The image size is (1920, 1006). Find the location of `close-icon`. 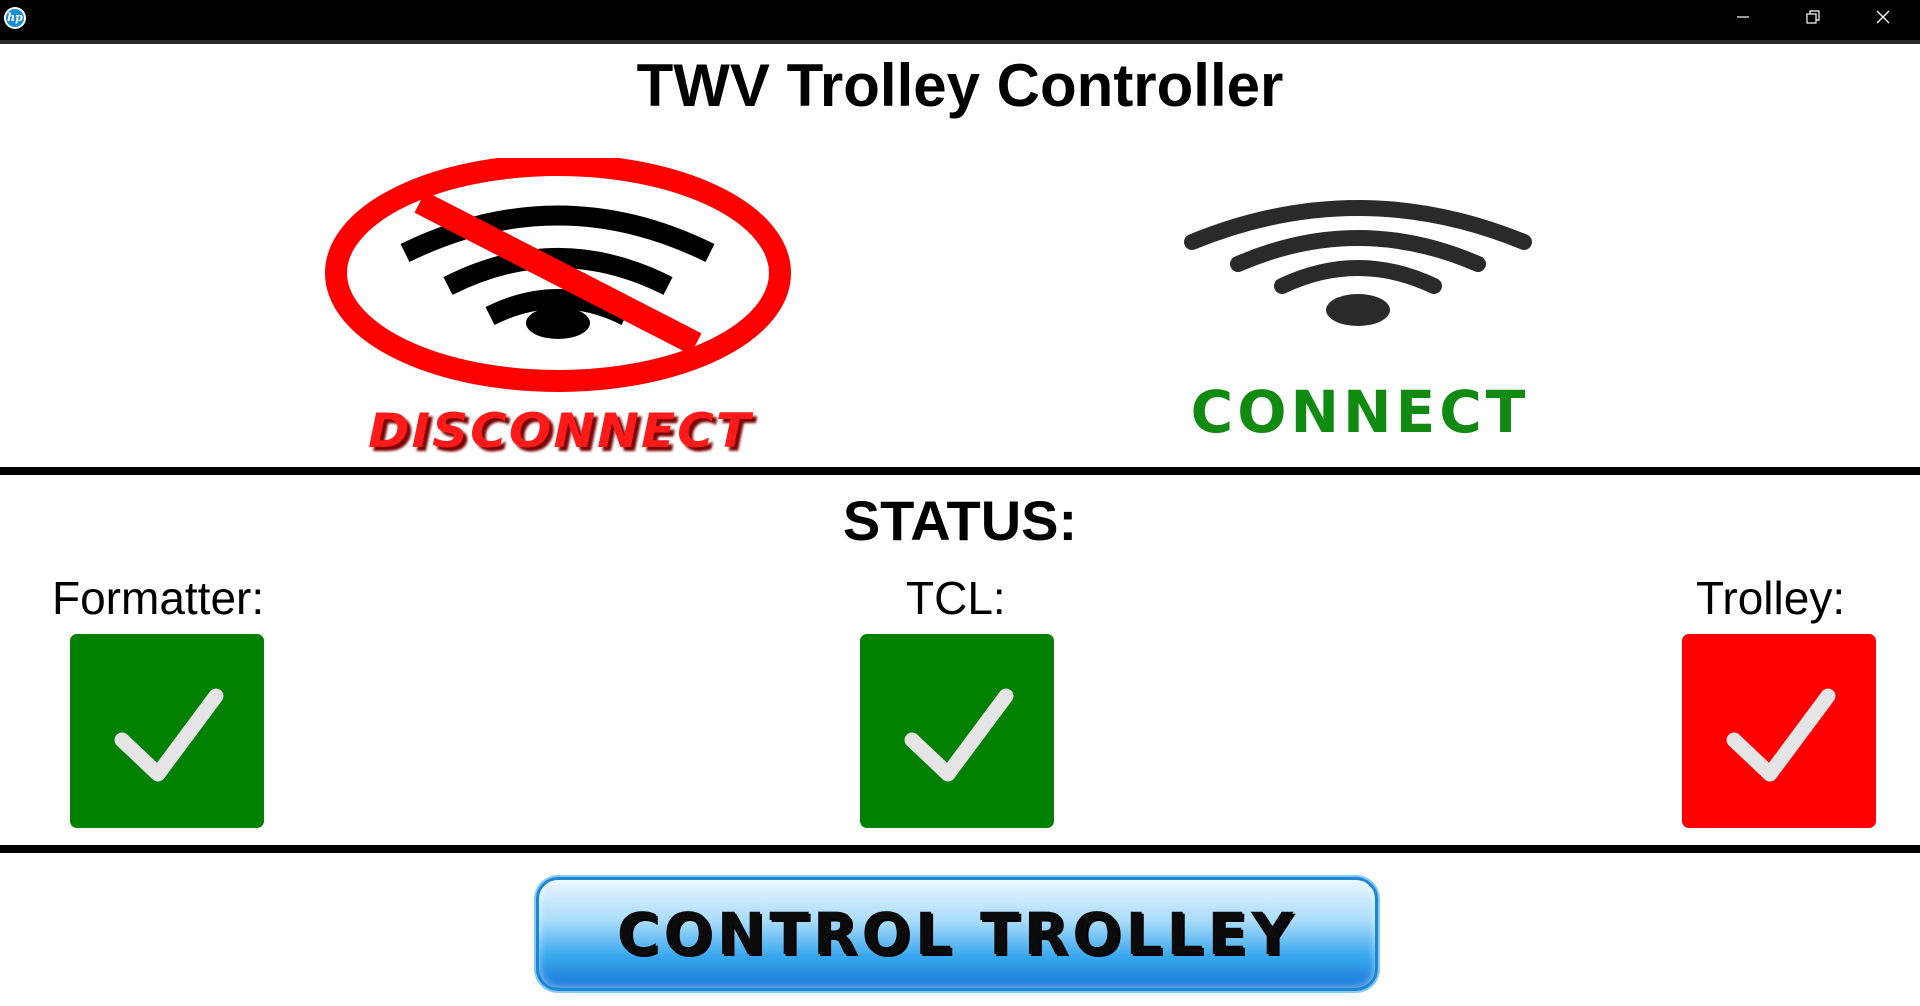

close-icon is located at coordinates (1883, 17).